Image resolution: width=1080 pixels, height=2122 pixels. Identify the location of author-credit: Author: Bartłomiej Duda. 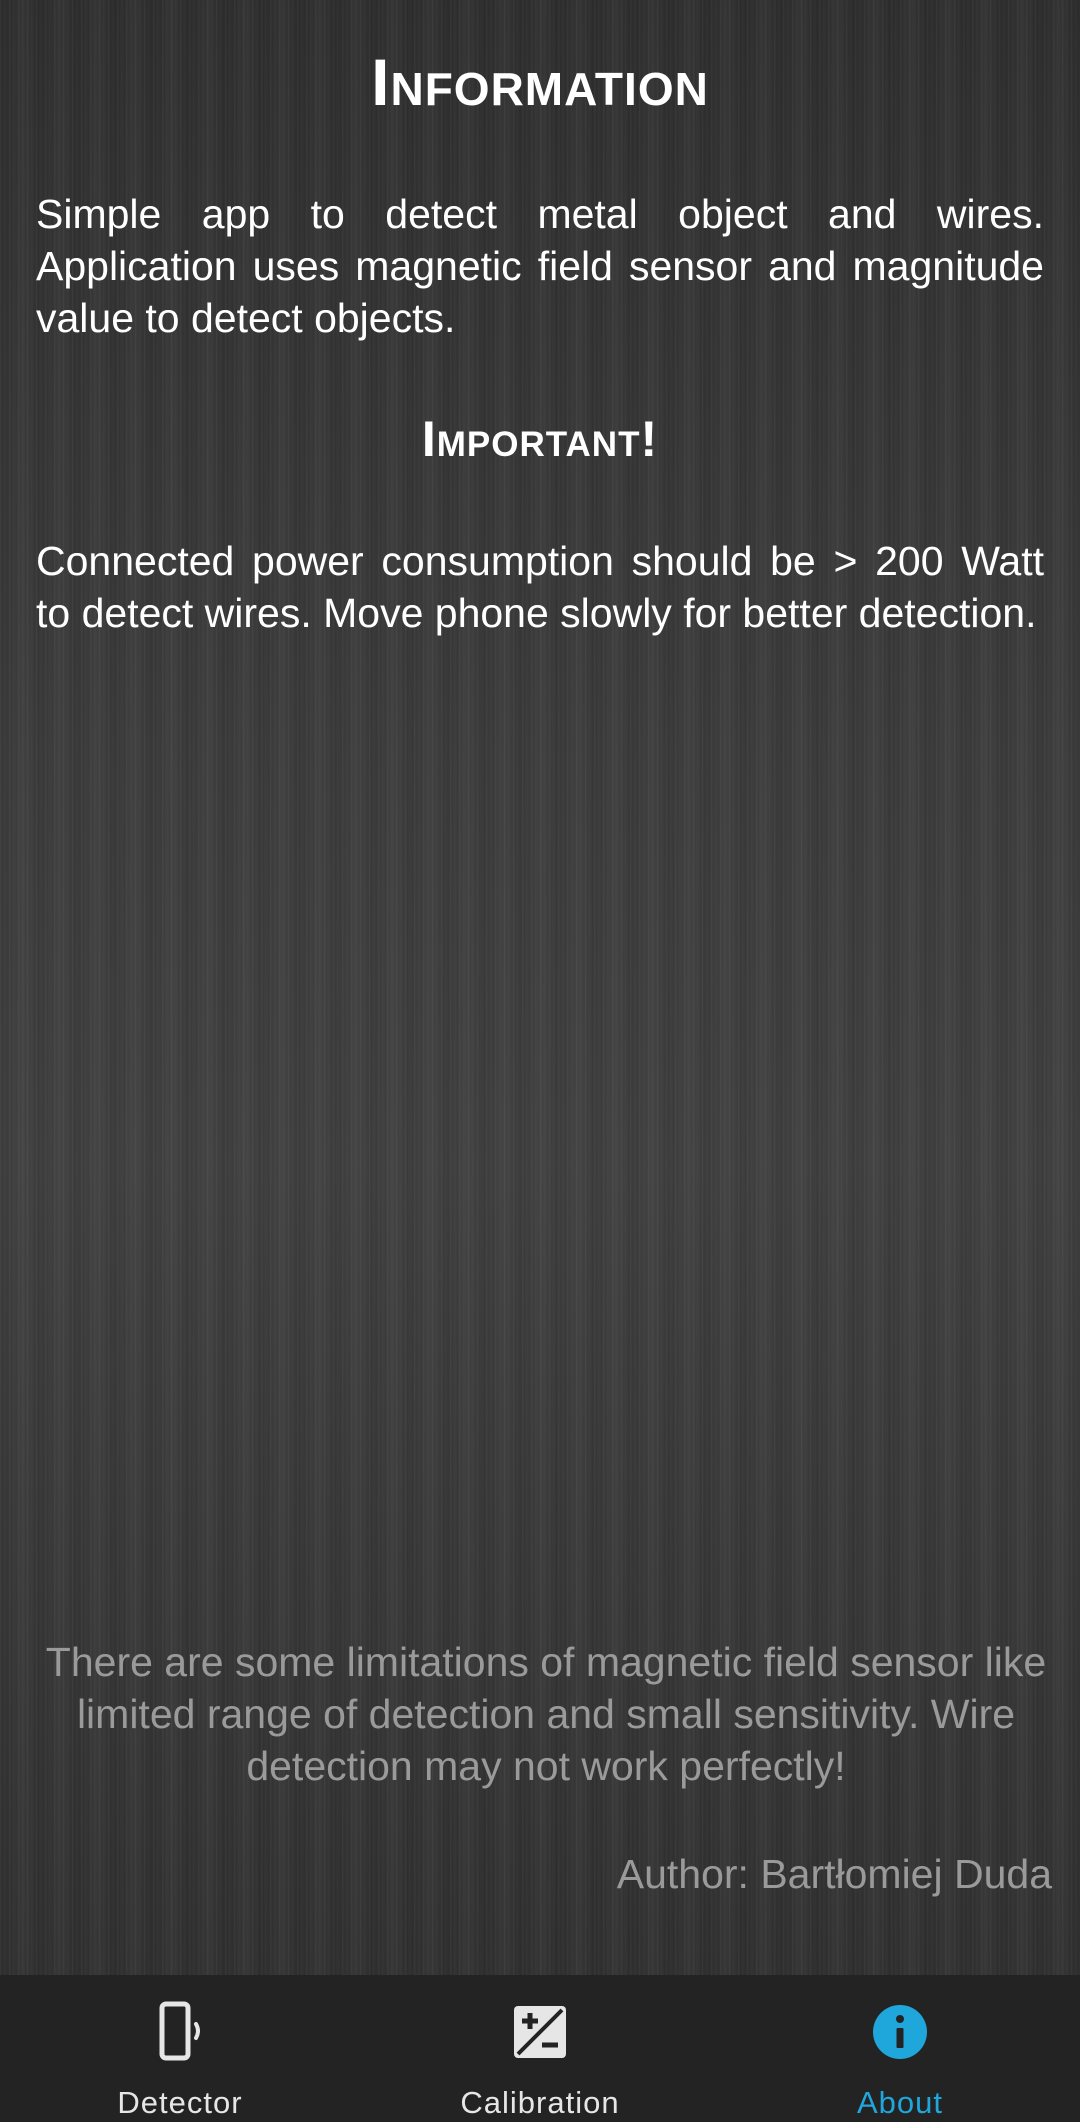
(834, 1874).